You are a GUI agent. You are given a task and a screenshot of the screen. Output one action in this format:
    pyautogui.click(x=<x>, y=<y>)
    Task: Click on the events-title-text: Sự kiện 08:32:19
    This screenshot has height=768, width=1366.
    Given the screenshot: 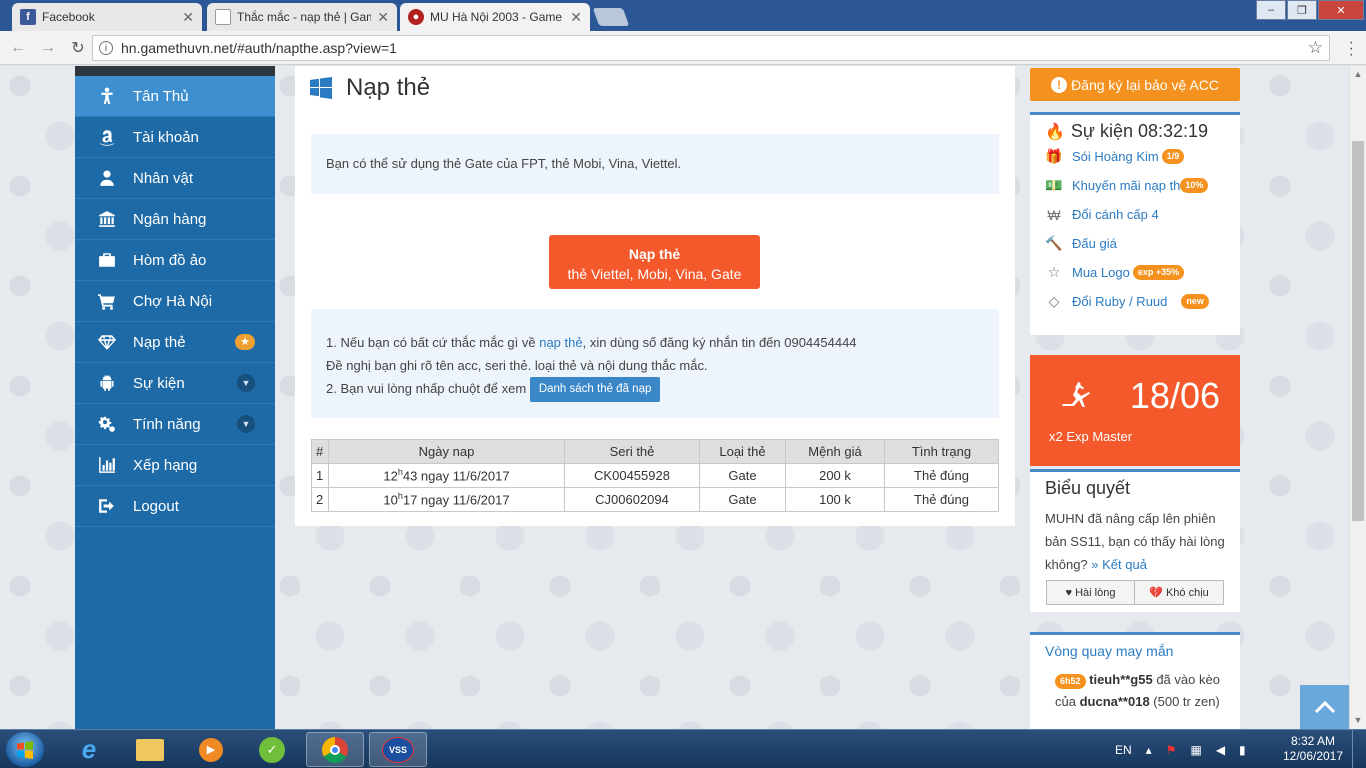 What is the action you would take?
    pyautogui.click(x=1139, y=131)
    